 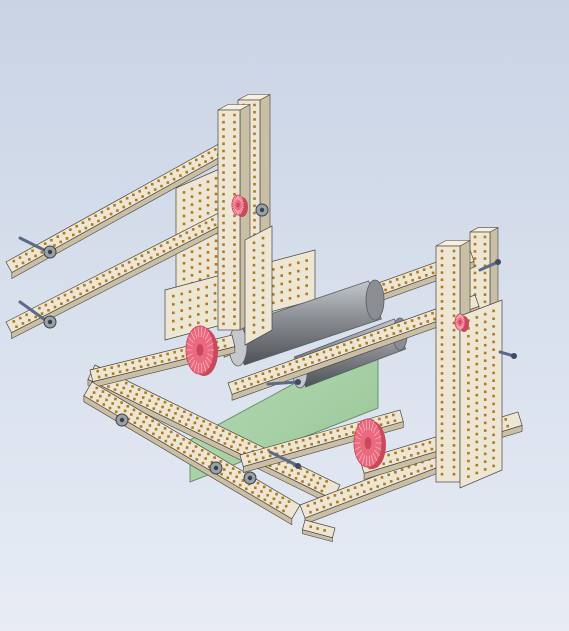 I want to click on bearing-hub, so click(x=50, y=322).